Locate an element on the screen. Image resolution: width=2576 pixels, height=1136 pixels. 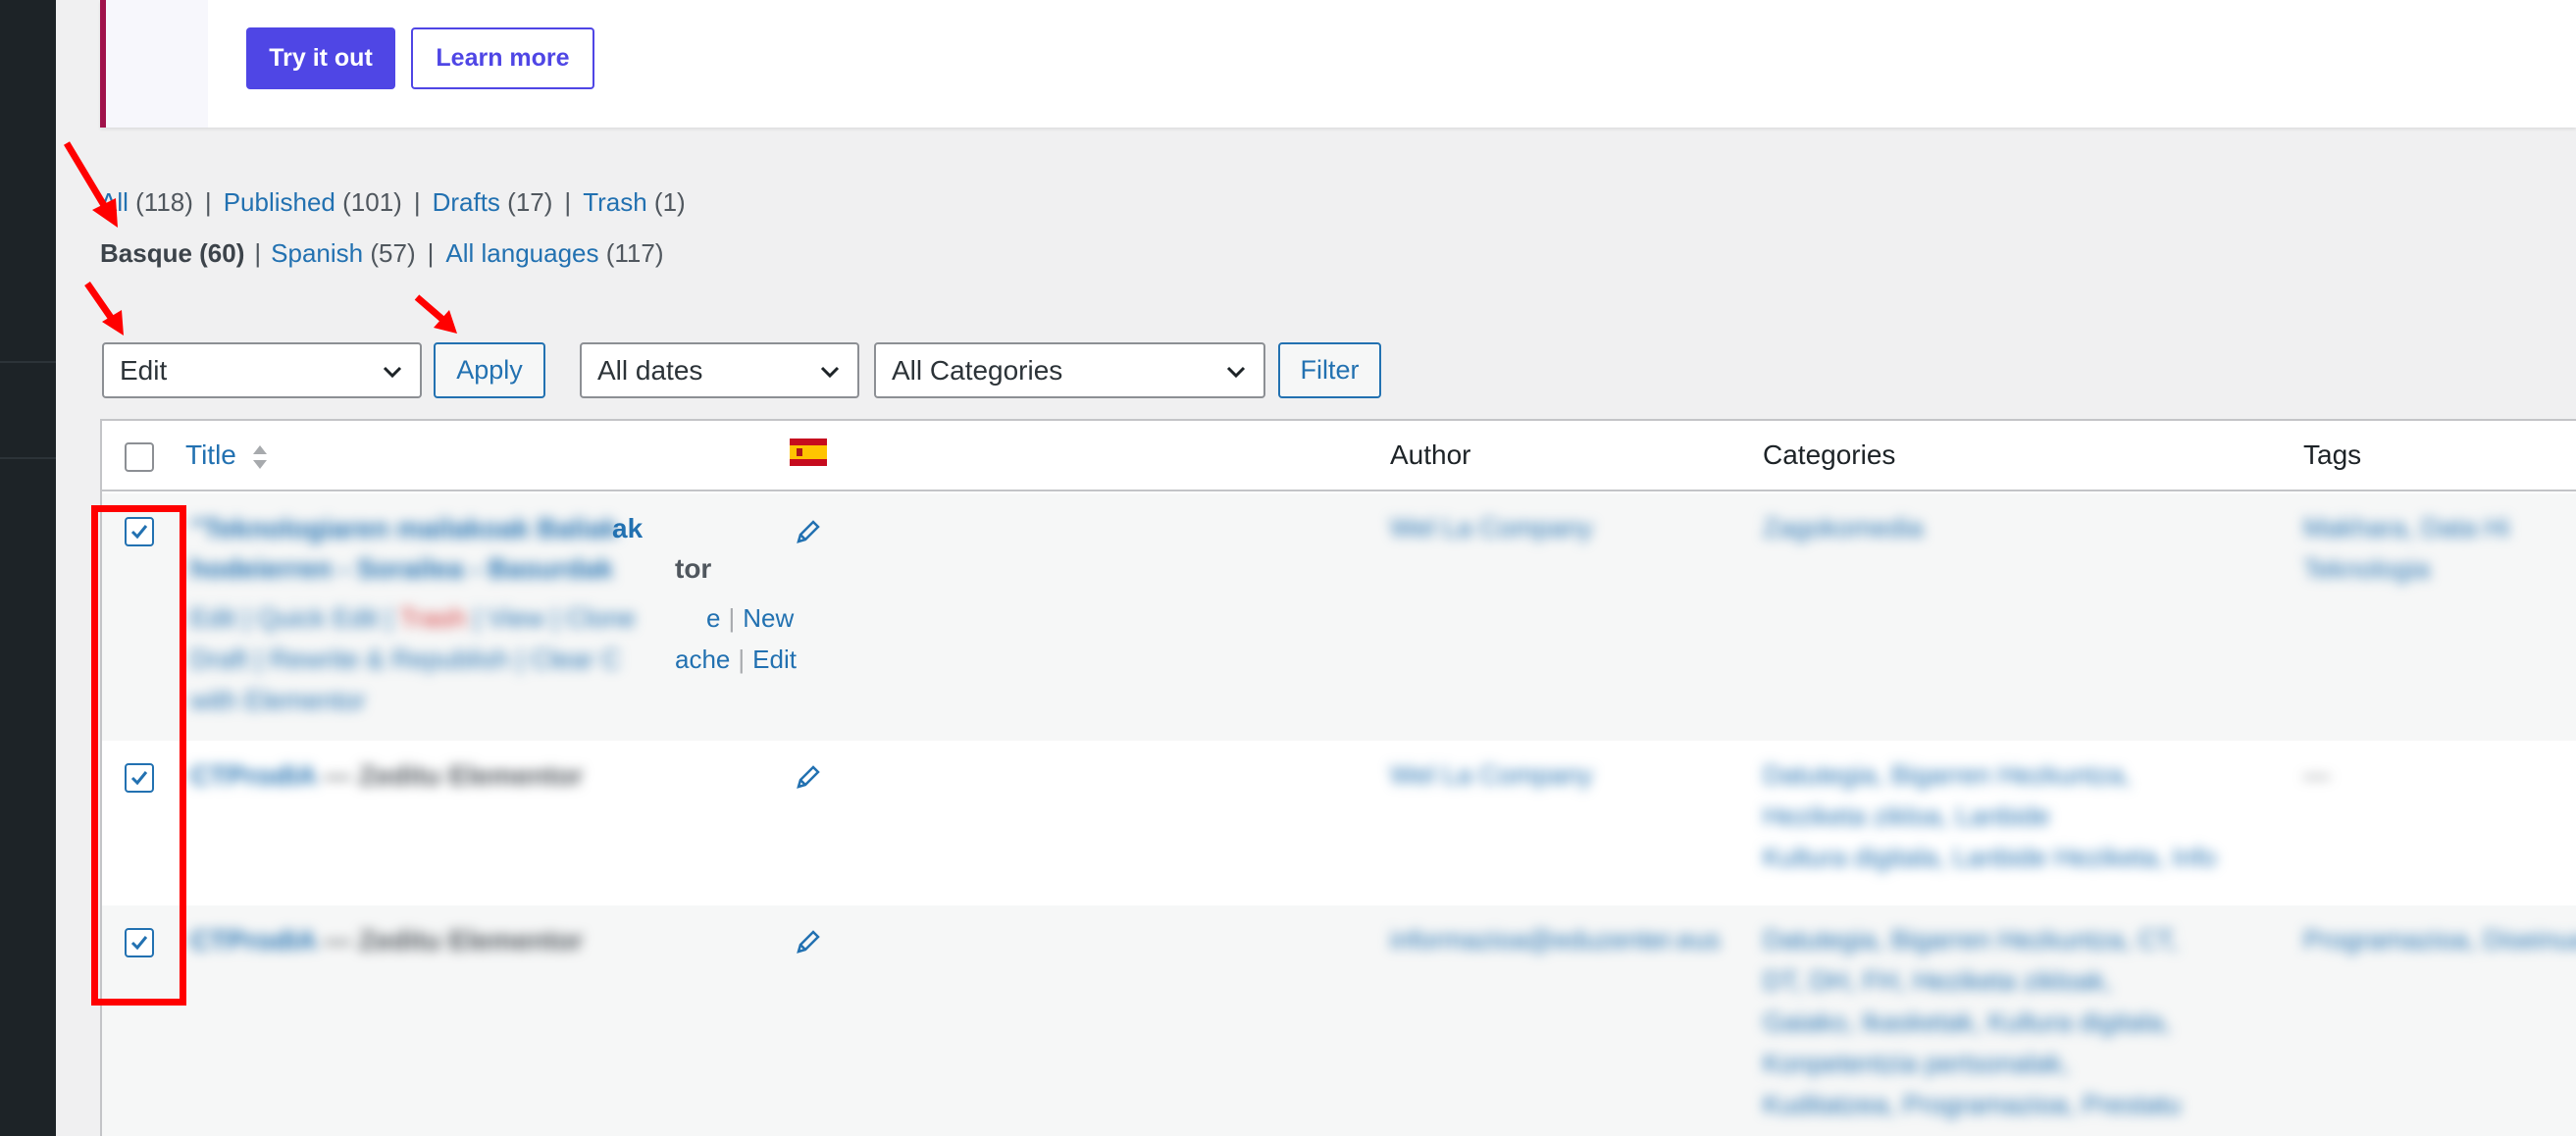
blurred-categories: Datutegia, Bigarren Hezkuntza, CT, is located at coordinates (1971, 940).